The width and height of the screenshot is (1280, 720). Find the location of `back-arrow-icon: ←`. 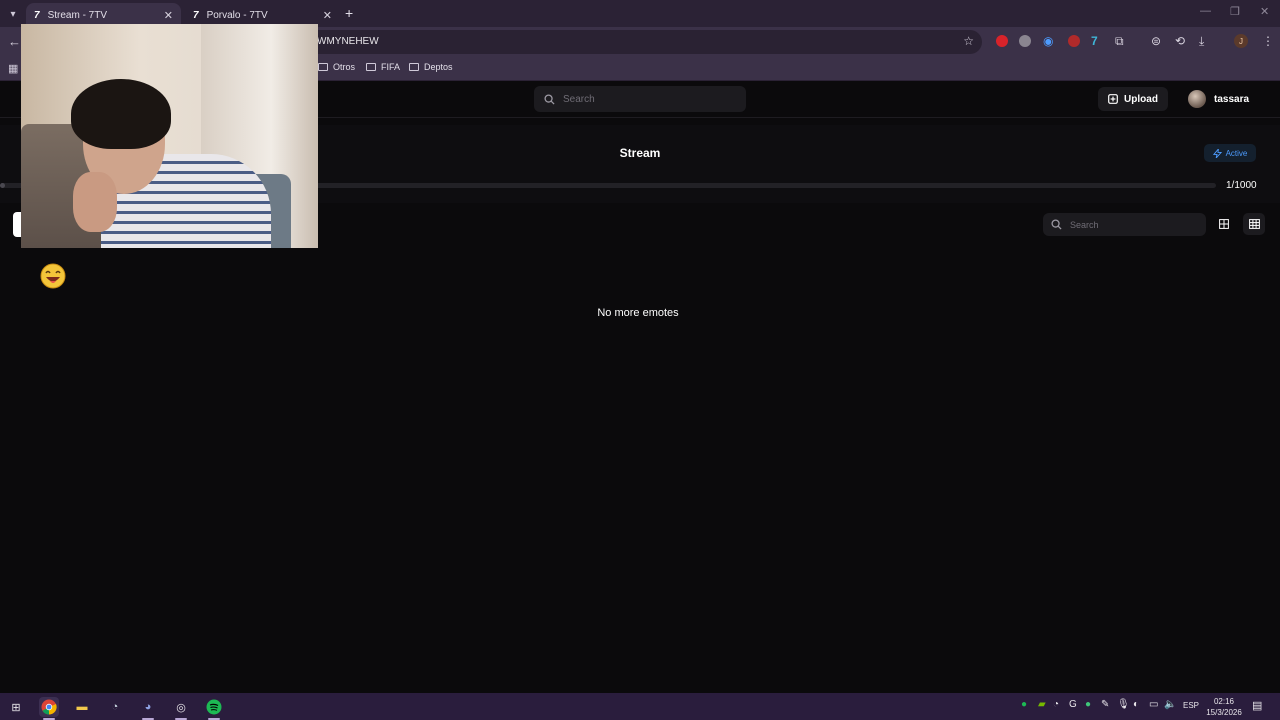

back-arrow-icon: ← is located at coordinates (14, 41).